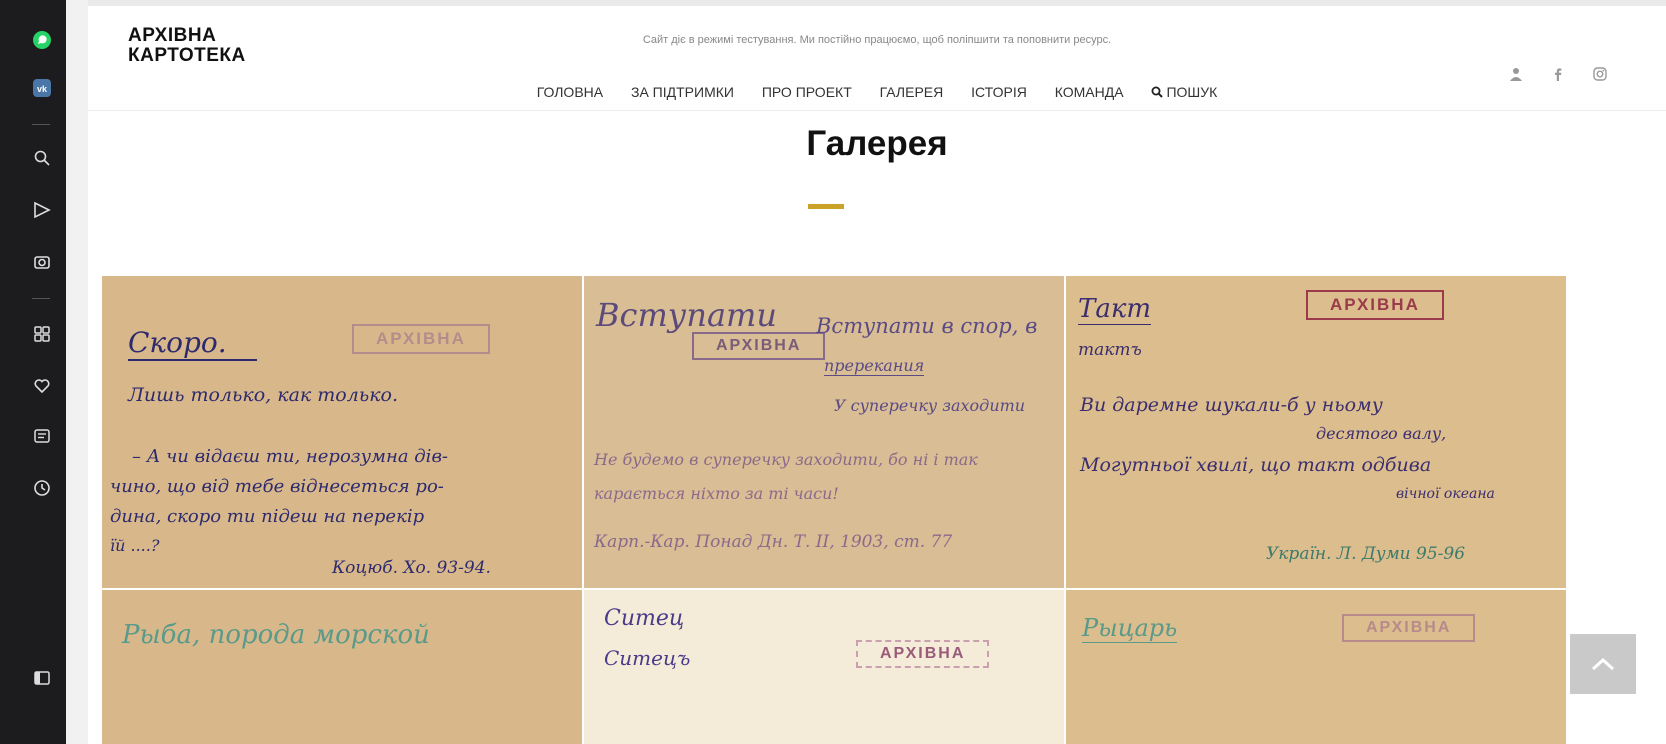 This screenshot has width=1666, height=744. I want to click on nav-item-history: ІСТОРІЯ, so click(999, 92).